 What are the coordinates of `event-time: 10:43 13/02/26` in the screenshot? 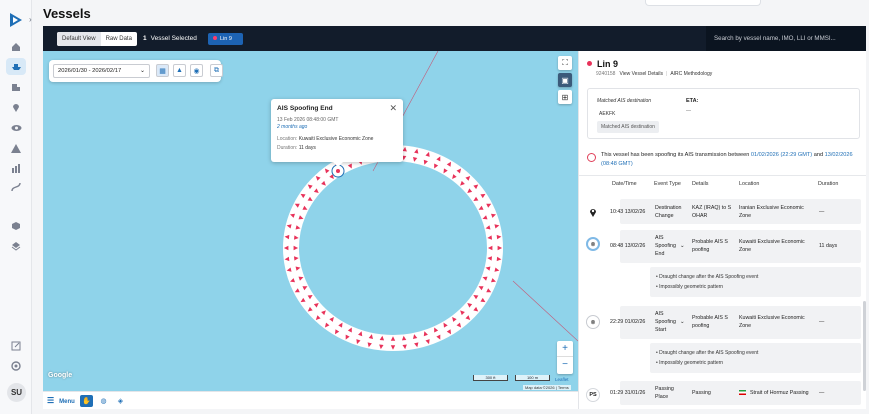 It's located at (628, 212).